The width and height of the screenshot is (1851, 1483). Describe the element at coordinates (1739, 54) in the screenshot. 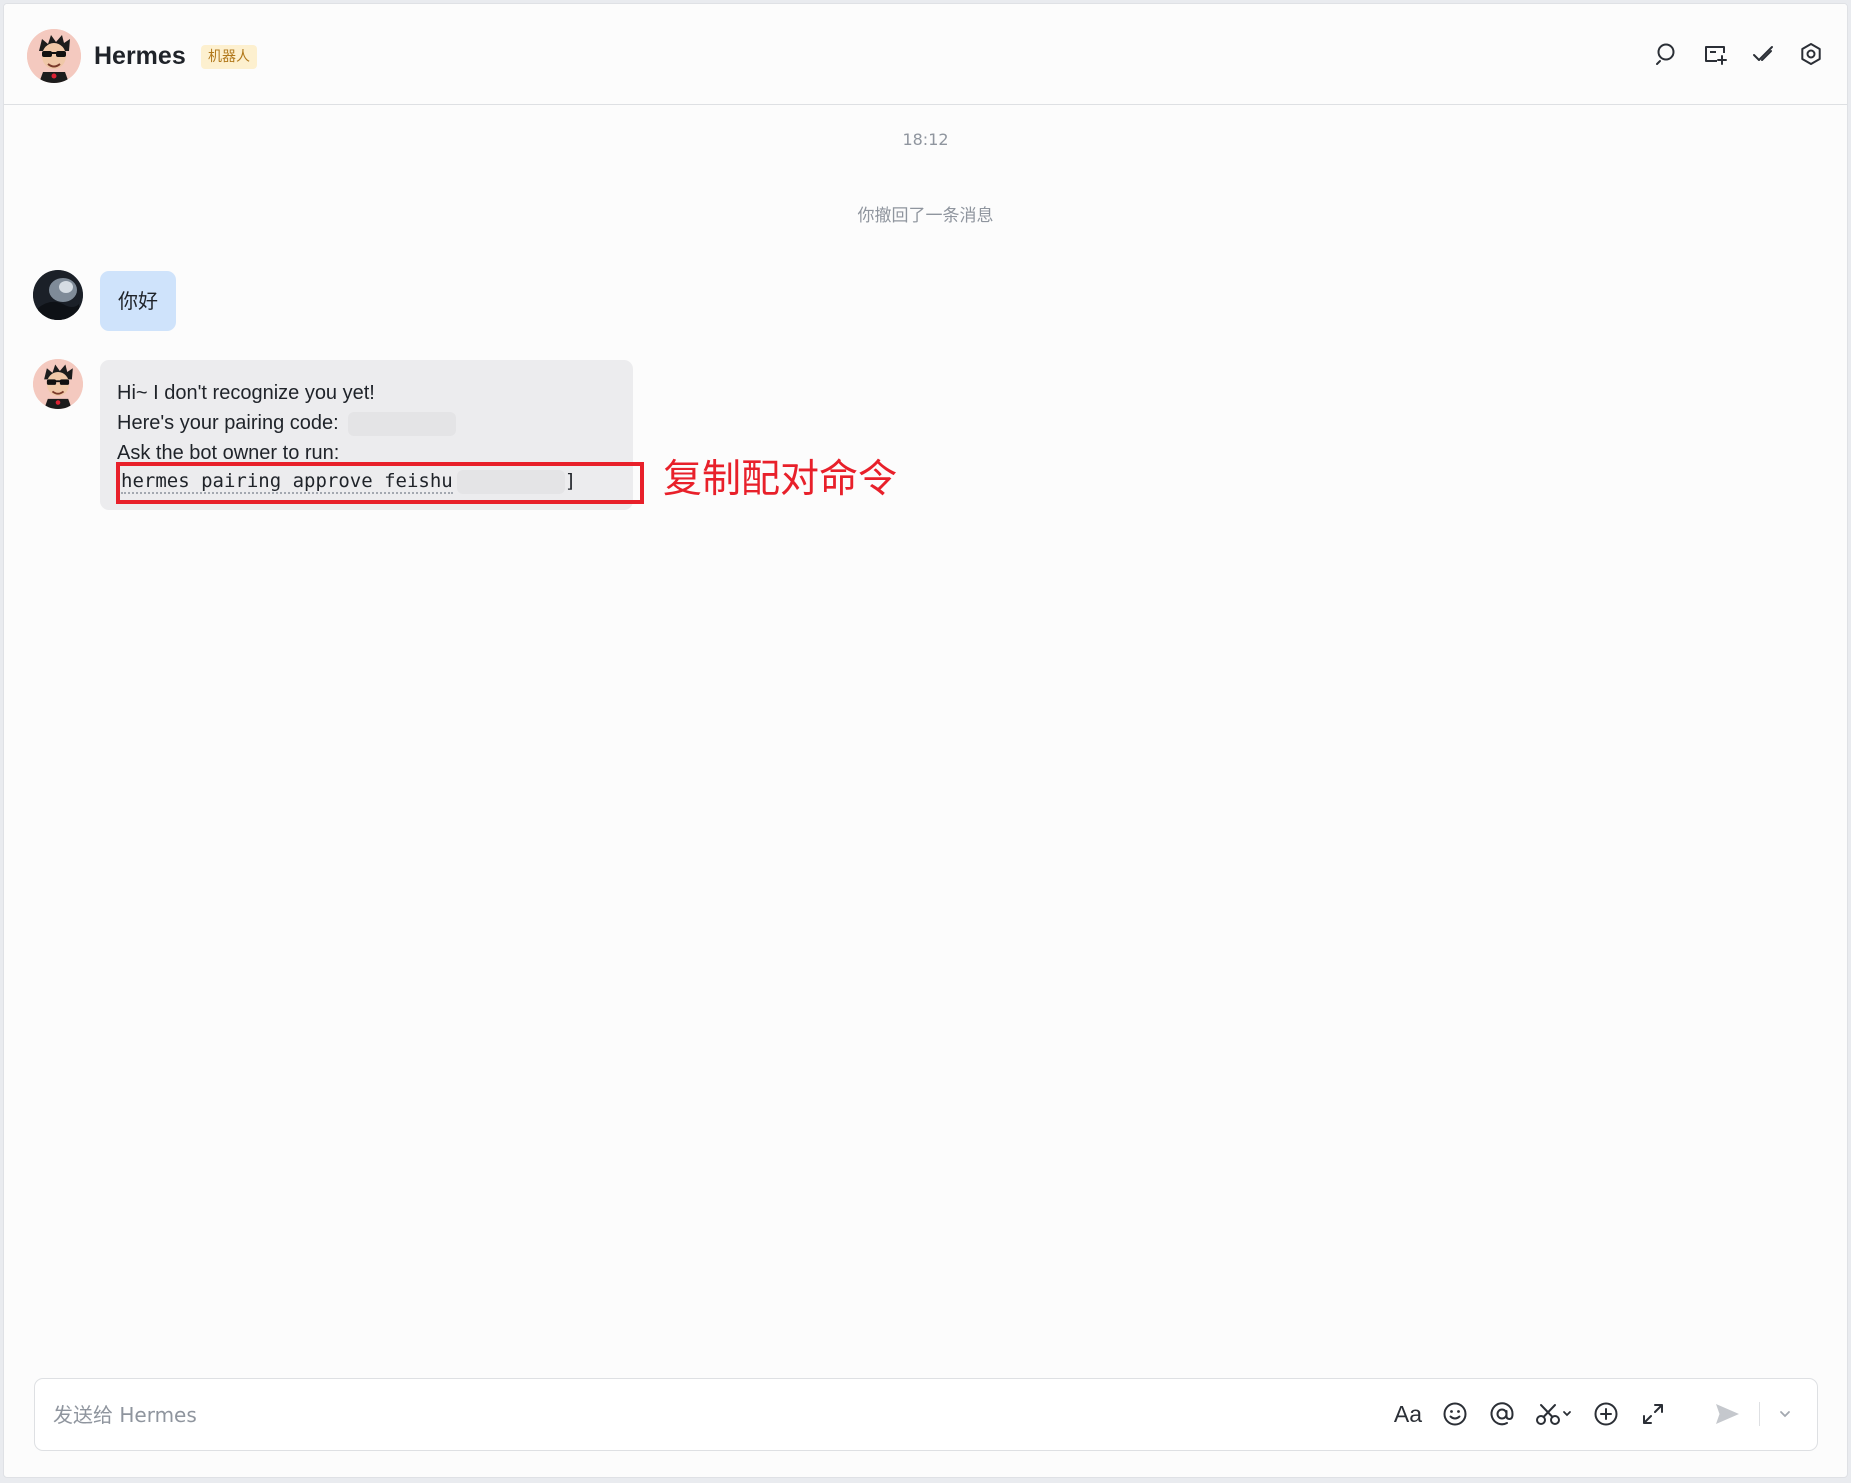

I see `header-actions` at that location.